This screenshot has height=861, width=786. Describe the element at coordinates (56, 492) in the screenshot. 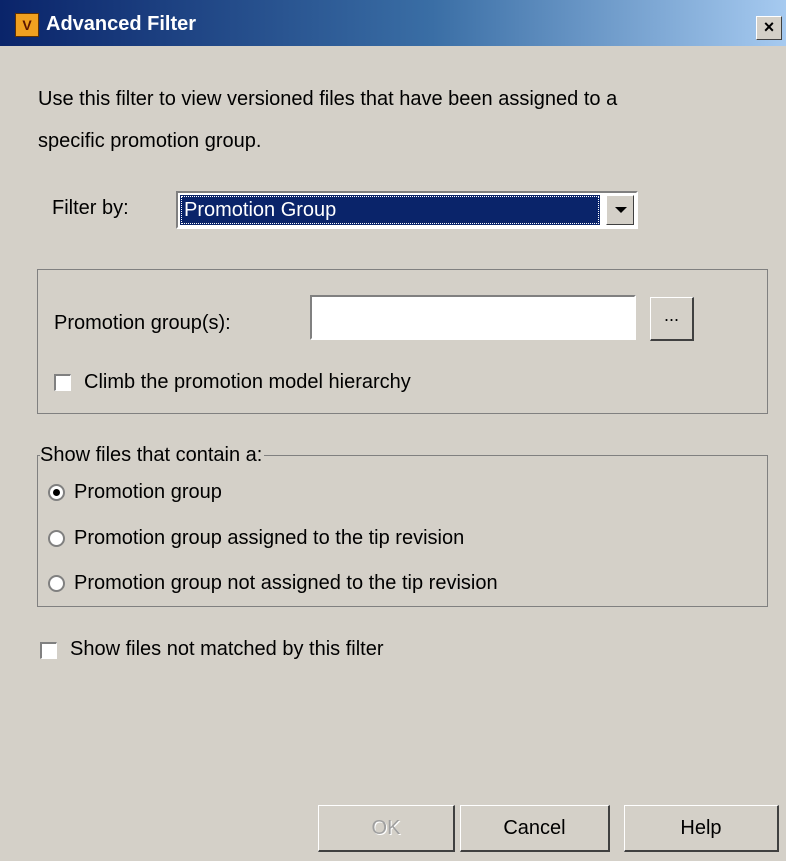

I see `radio-promotion-group` at that location.